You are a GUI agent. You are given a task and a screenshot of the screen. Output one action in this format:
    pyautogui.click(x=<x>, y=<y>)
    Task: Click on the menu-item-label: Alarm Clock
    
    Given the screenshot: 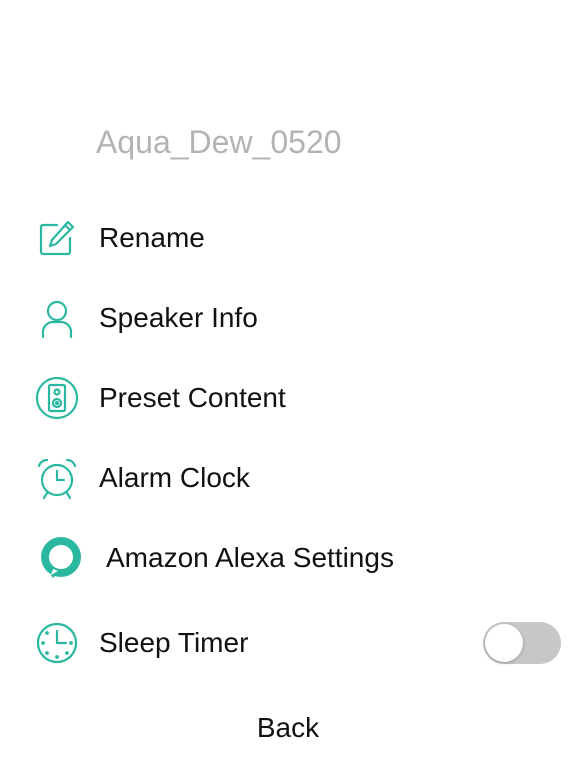 What is the action you would take?
    pyautogui.click(x=174, y=477)
    